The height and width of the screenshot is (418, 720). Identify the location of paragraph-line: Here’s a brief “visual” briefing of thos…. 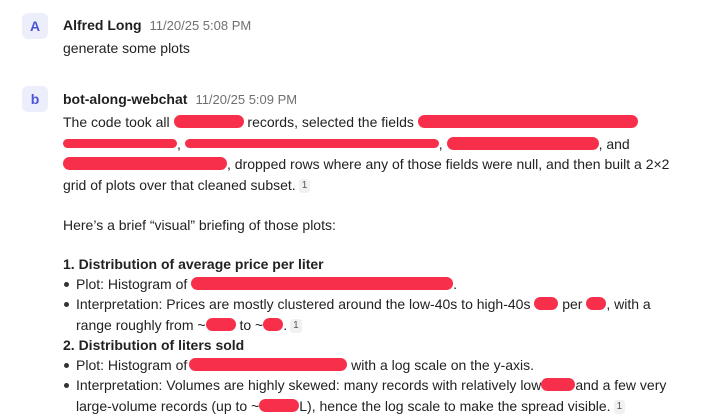
(199, 225).